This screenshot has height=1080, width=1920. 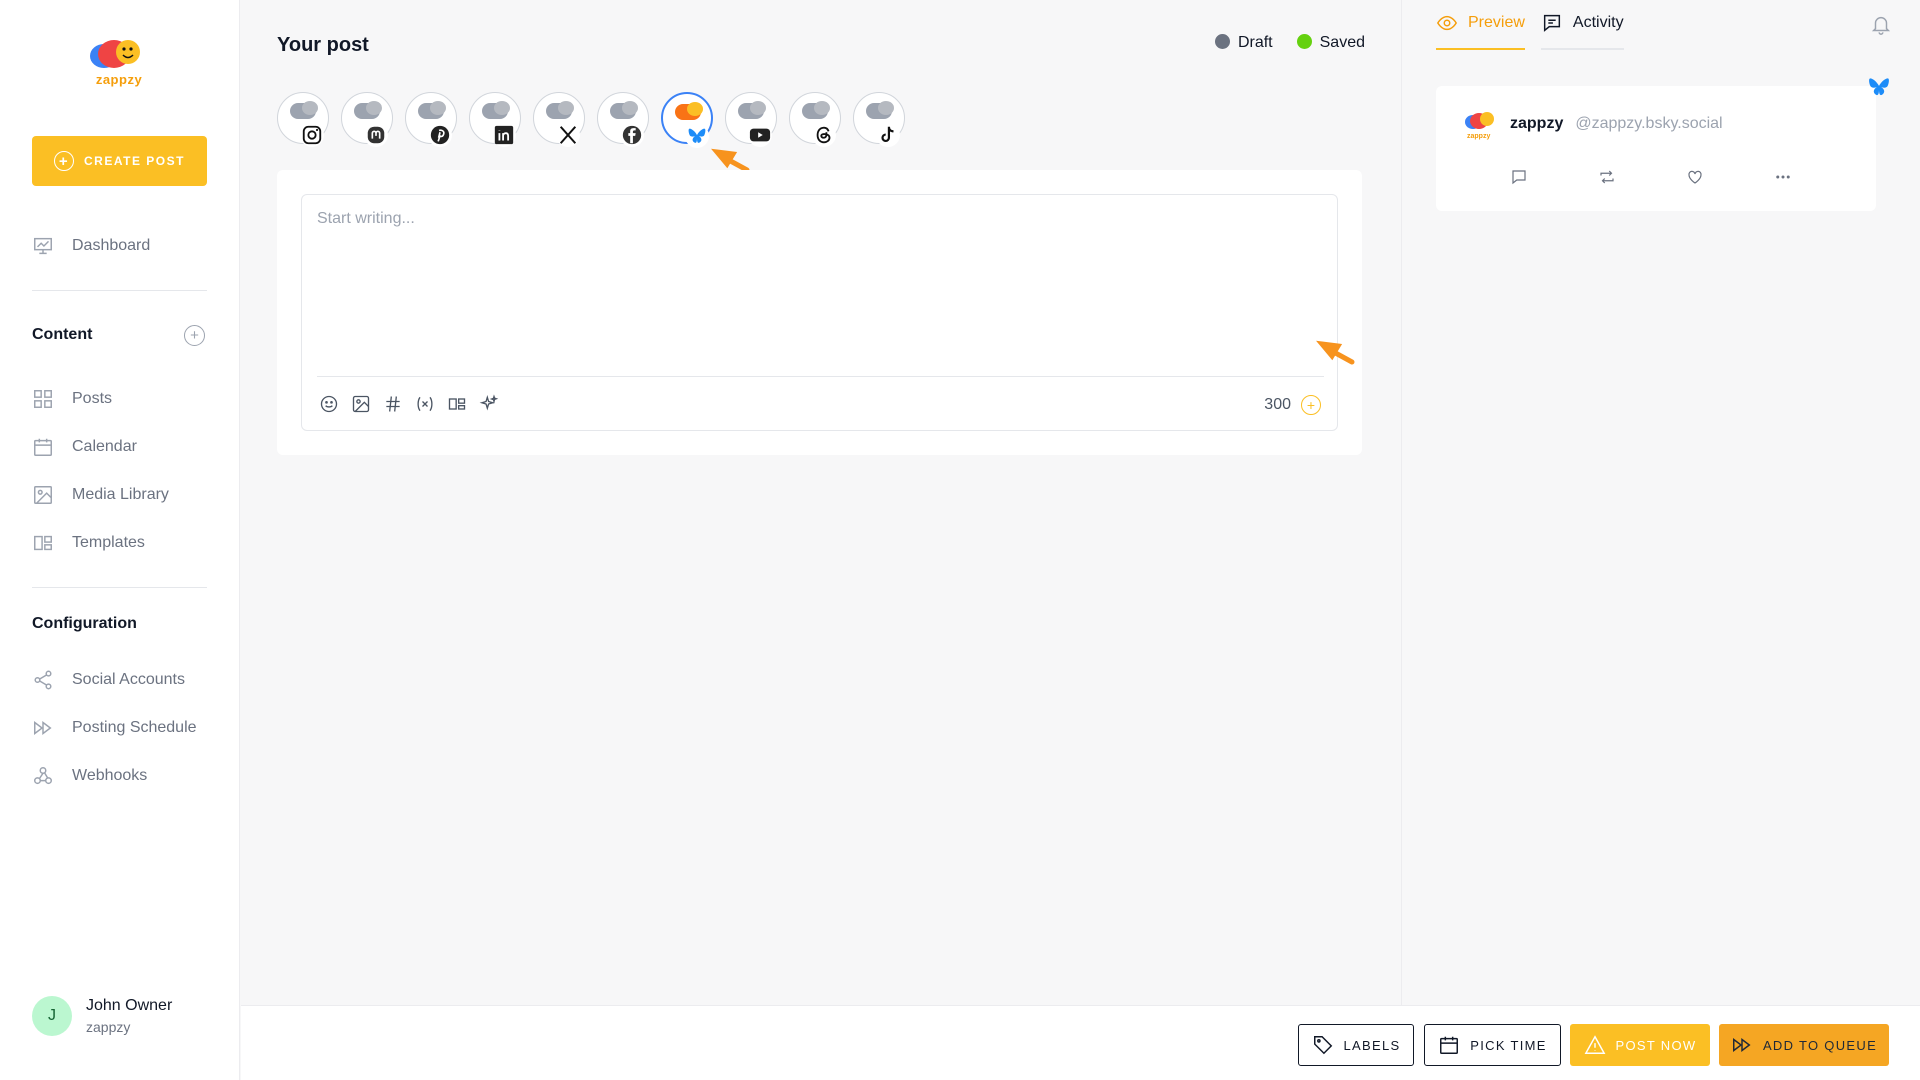 I want to click on tab-activity: Activity, so click(x=1582, y=25).